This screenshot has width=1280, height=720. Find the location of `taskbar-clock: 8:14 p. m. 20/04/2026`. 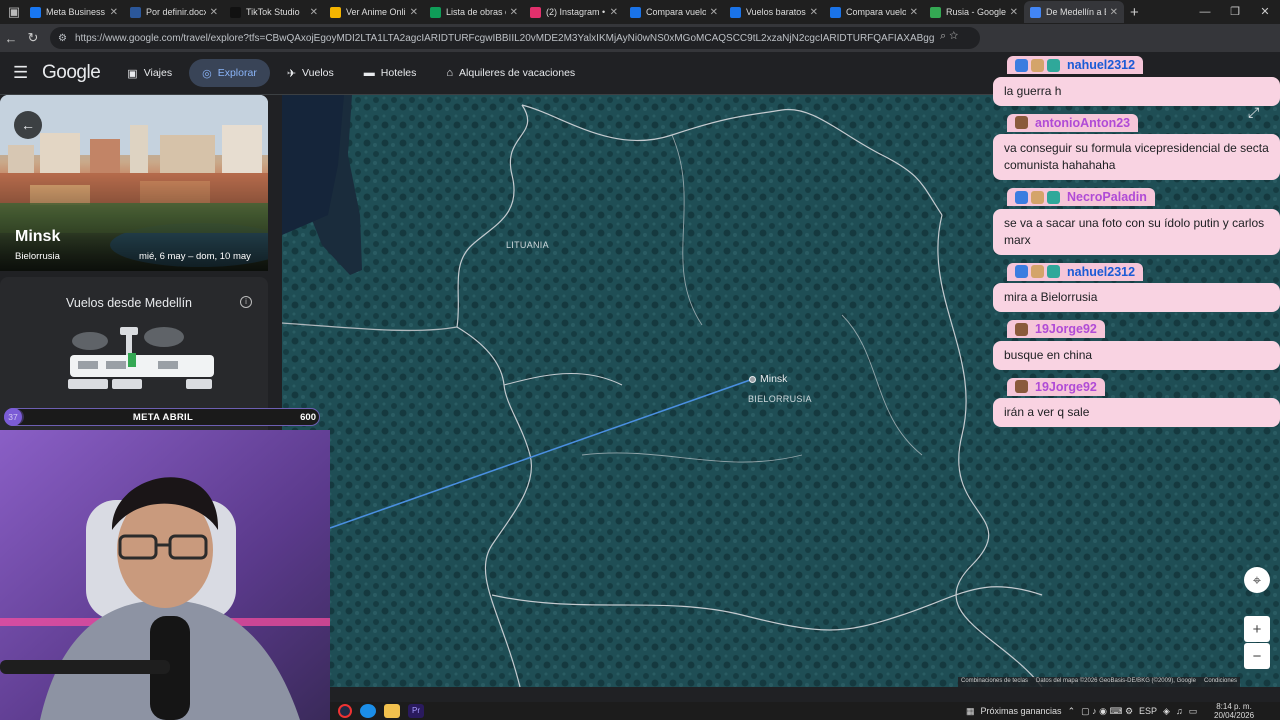

taskbar-clock: 8:14 p. m. 20/04/2026 is located at coordinates (1234, 711).